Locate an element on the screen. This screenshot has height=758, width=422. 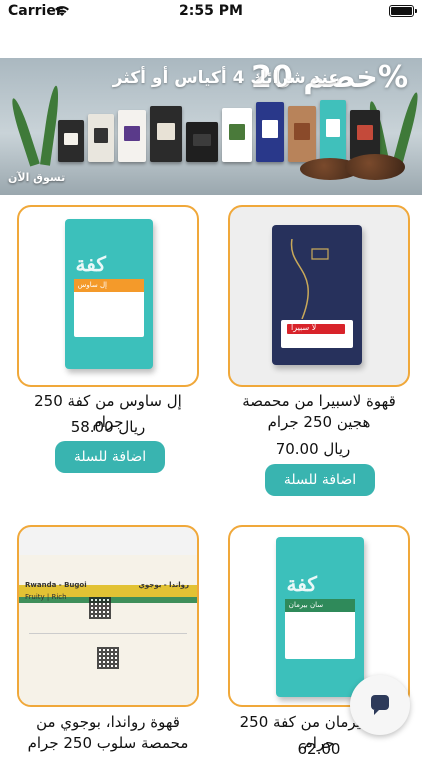
clock: 2:55 PM is located at coordinates (211, 11).